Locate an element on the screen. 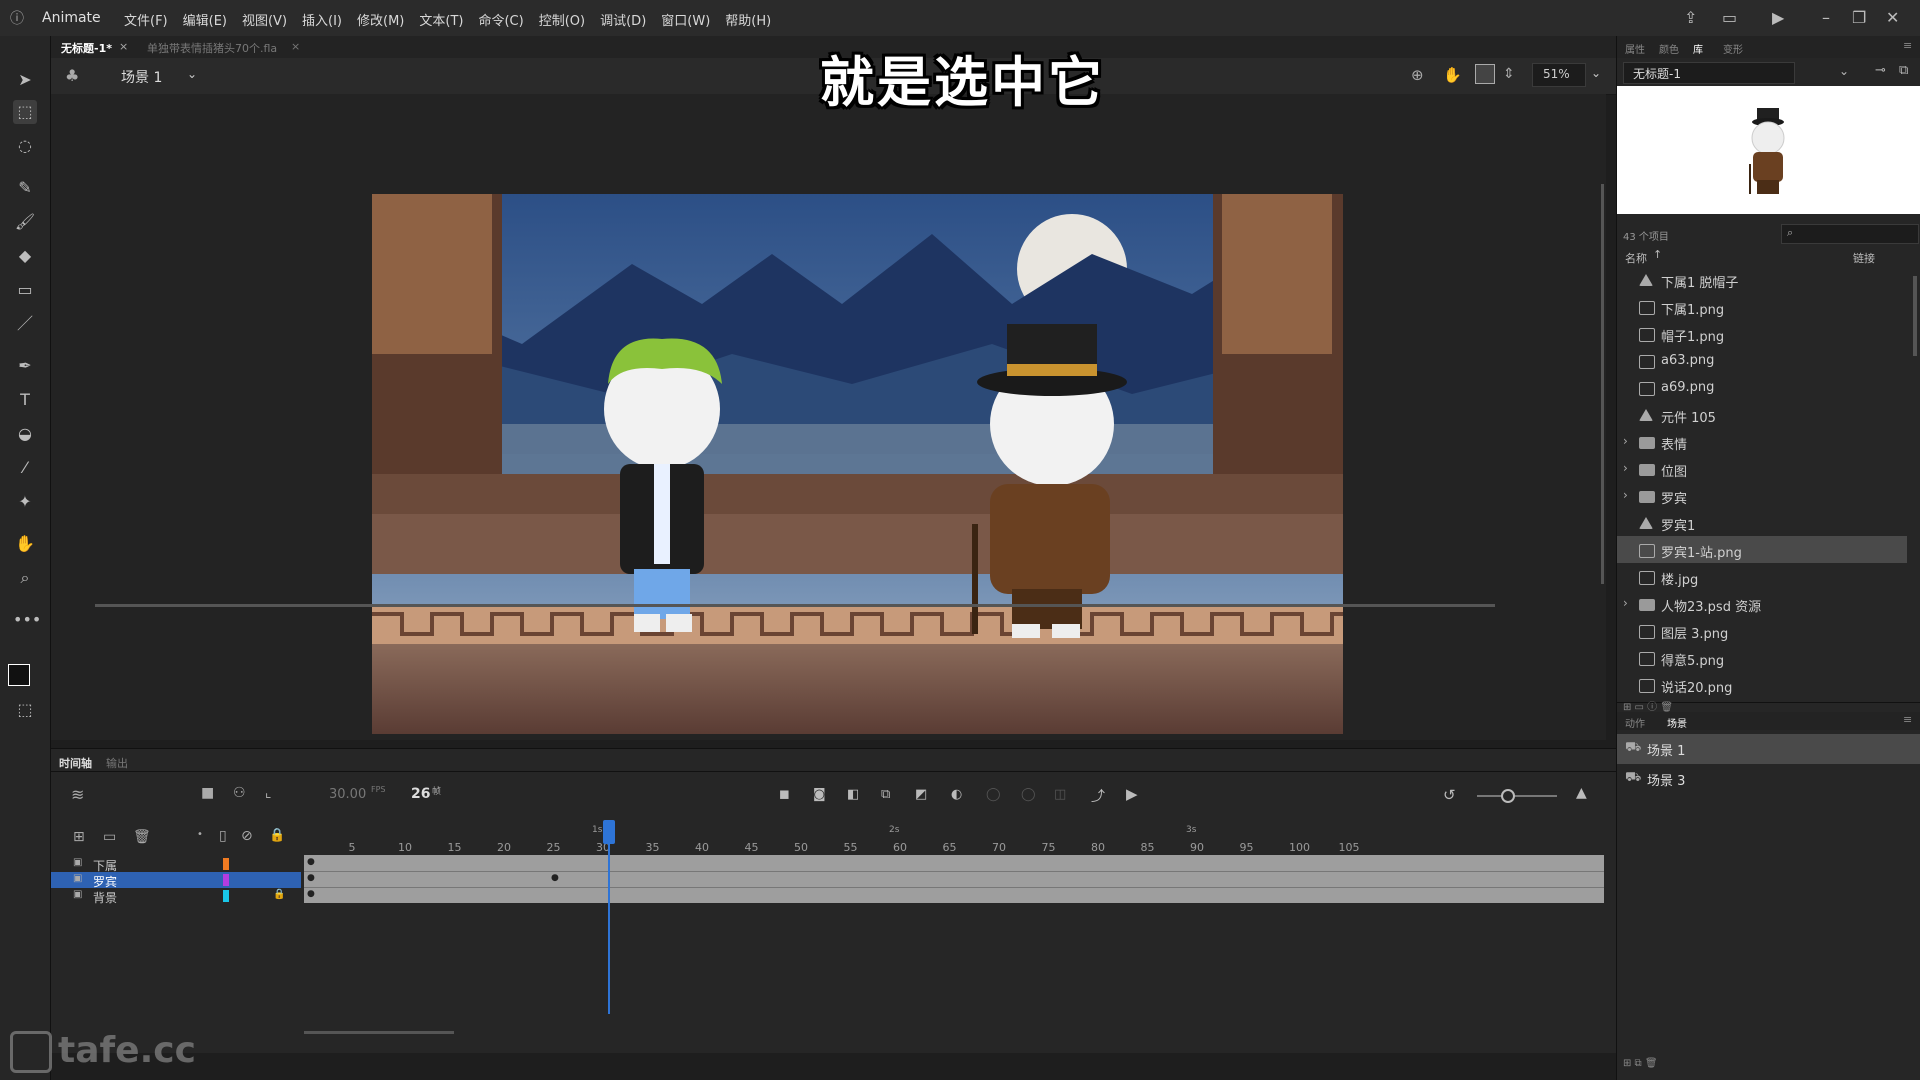 This screenshot has height=1080, width=1920. visibility-icon: ⊘ is located at coordinates (247, 836).